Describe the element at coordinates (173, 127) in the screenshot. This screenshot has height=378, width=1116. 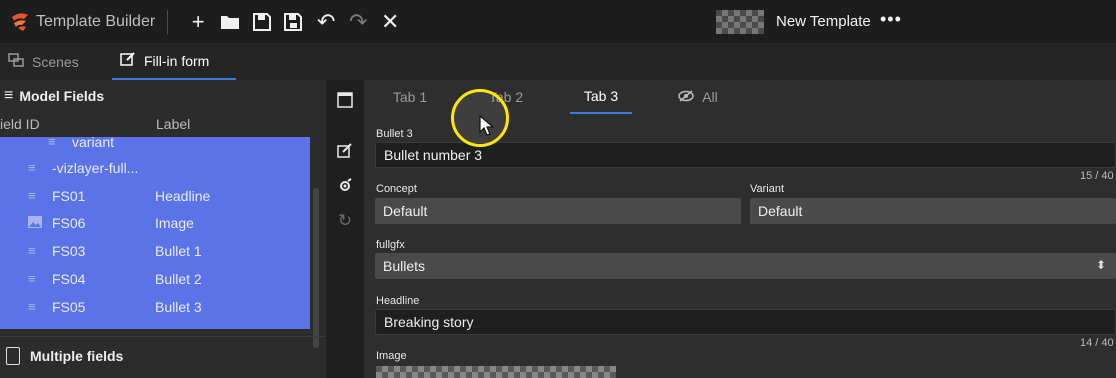
I see `column-label: Label` at that location.